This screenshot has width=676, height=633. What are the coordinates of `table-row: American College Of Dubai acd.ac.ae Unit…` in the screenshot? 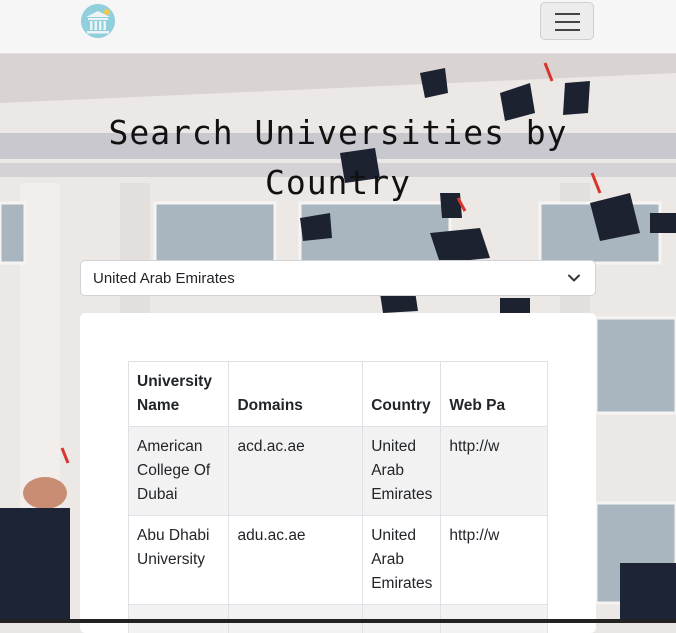 It's located at (338, 471).